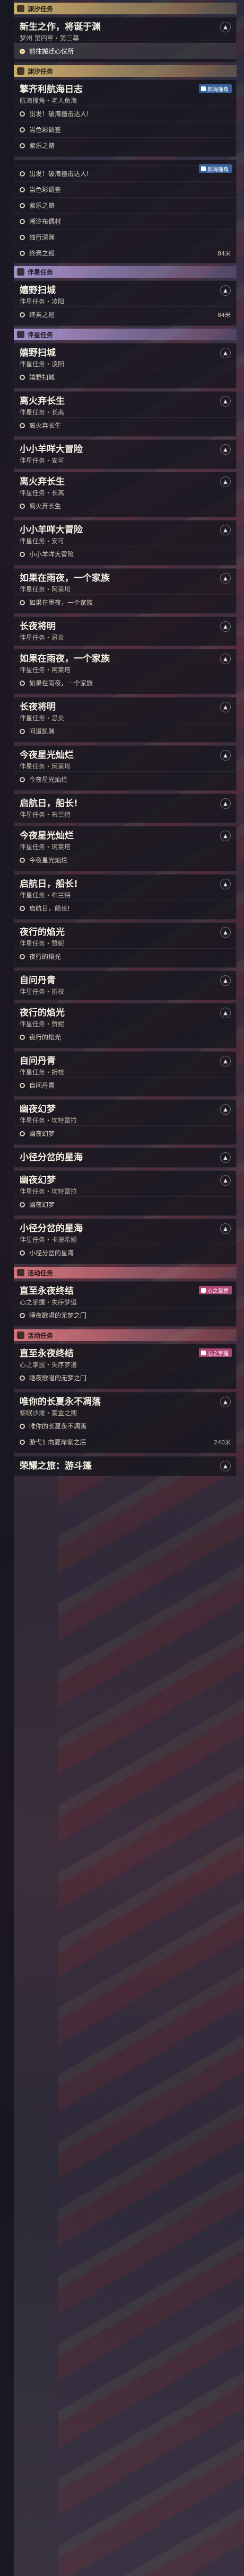  I want to click on quest-card: 小径分岔的星海 伴星任务・卡提希娅 ▲ 小径分岔的星海, so click(126, 1241).